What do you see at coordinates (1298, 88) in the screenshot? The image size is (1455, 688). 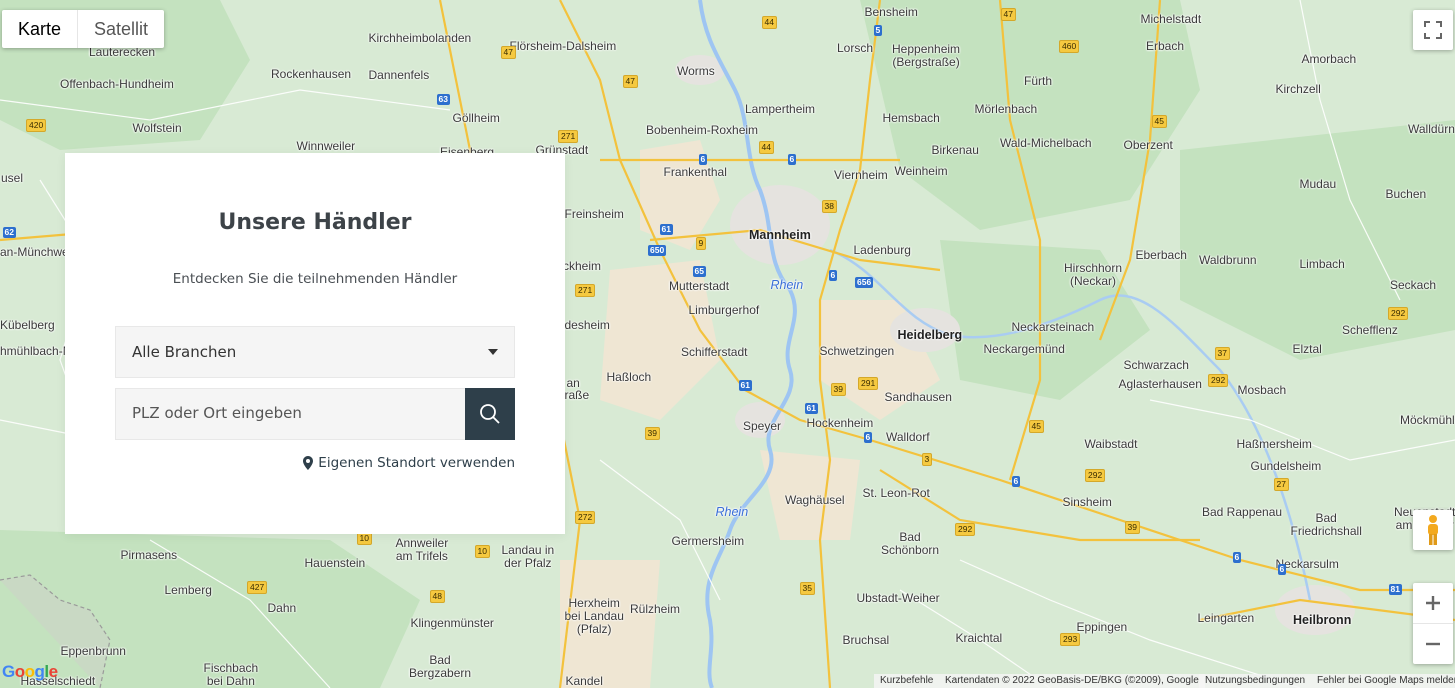 I see `place-label: Kirchzell` at bounding box center [1298, 88].